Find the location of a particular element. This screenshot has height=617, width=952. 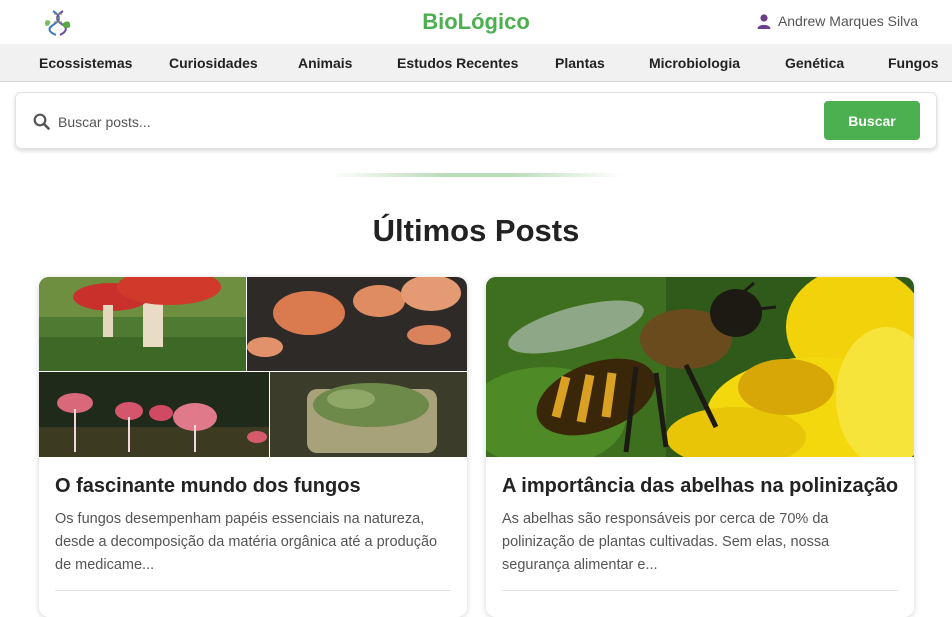

fungi-collage-photo is located at coordinates (253, 367).